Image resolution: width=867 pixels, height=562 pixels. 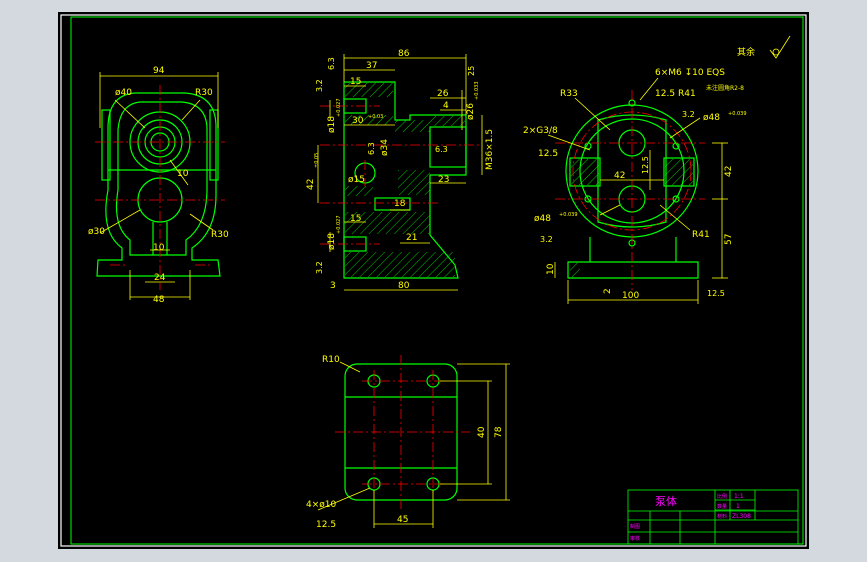 What do you see at coordinates (569, 94) in the screenshot?
I see `note-r33: R33` at bounding box center [569, 94].